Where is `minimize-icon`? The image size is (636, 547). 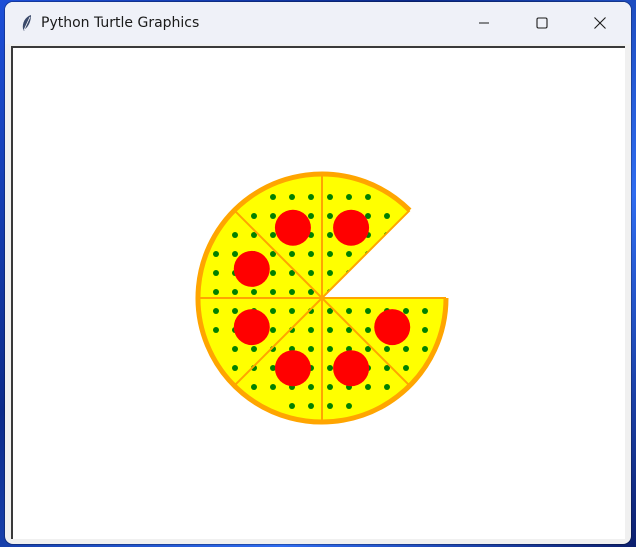 minimize-icon is located at coordinates (484, 23).